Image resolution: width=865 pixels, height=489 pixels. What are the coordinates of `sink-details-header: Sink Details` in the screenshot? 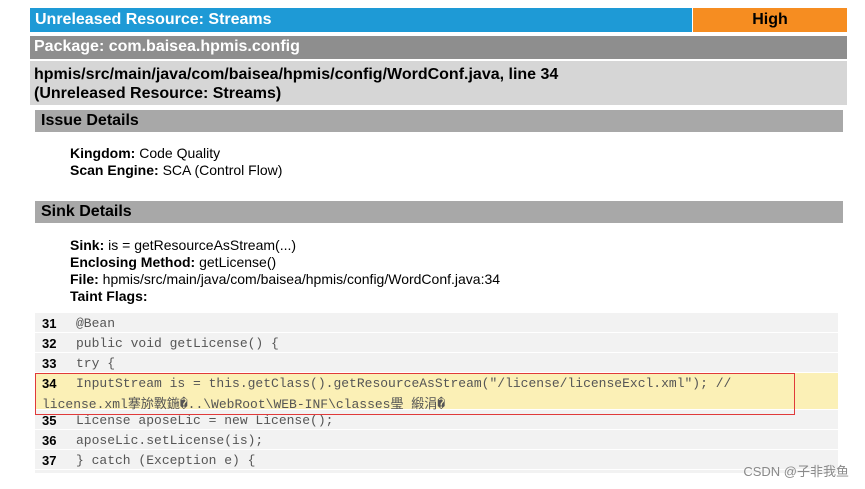 It's located at (439, 212).